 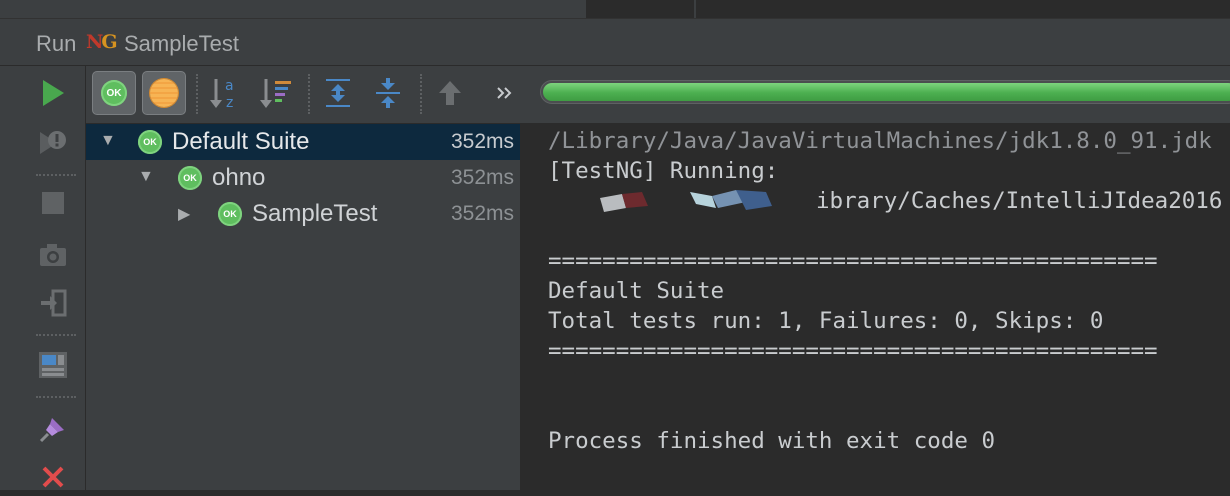 What do you see at coordinates (164, 93) in the screenshot?
I see `show-ignored-icon` at bounding box center [164, 93].